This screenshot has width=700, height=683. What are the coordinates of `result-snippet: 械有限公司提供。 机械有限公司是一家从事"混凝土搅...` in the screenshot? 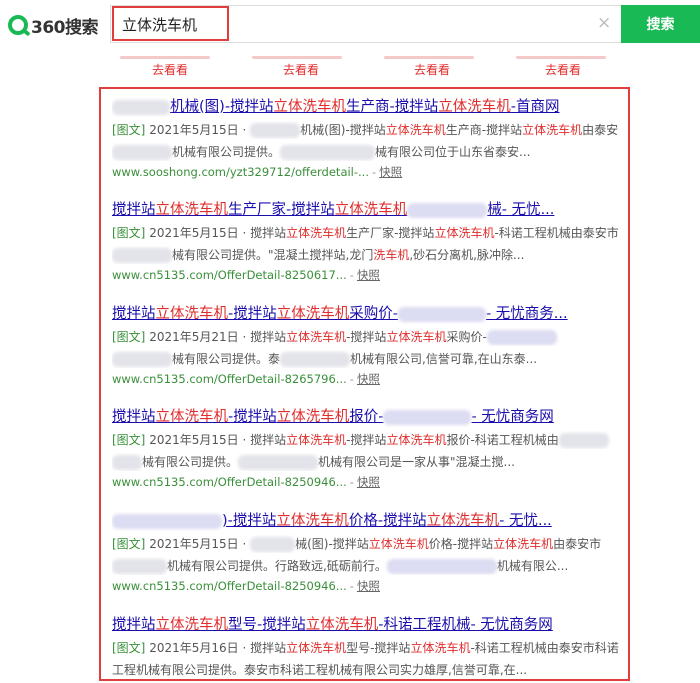 It's located at (368, 462).